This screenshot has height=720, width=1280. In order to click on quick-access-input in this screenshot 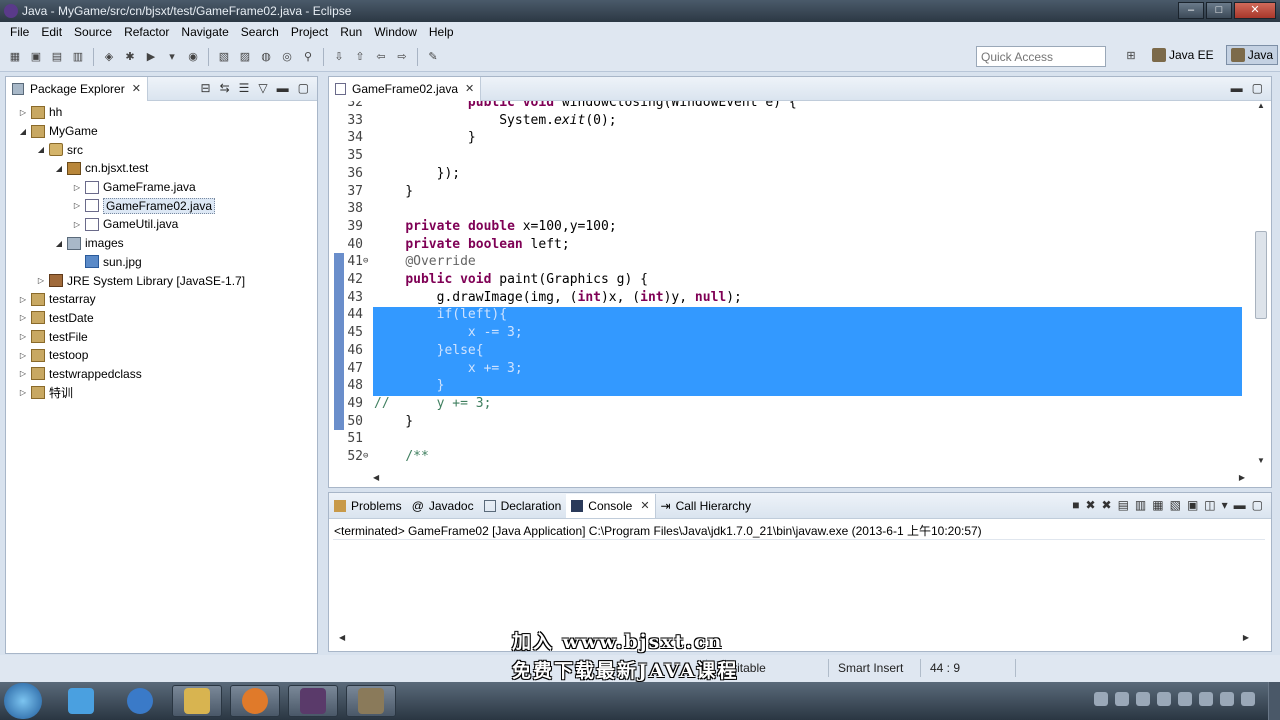, I will do `click(1041, 56)`.